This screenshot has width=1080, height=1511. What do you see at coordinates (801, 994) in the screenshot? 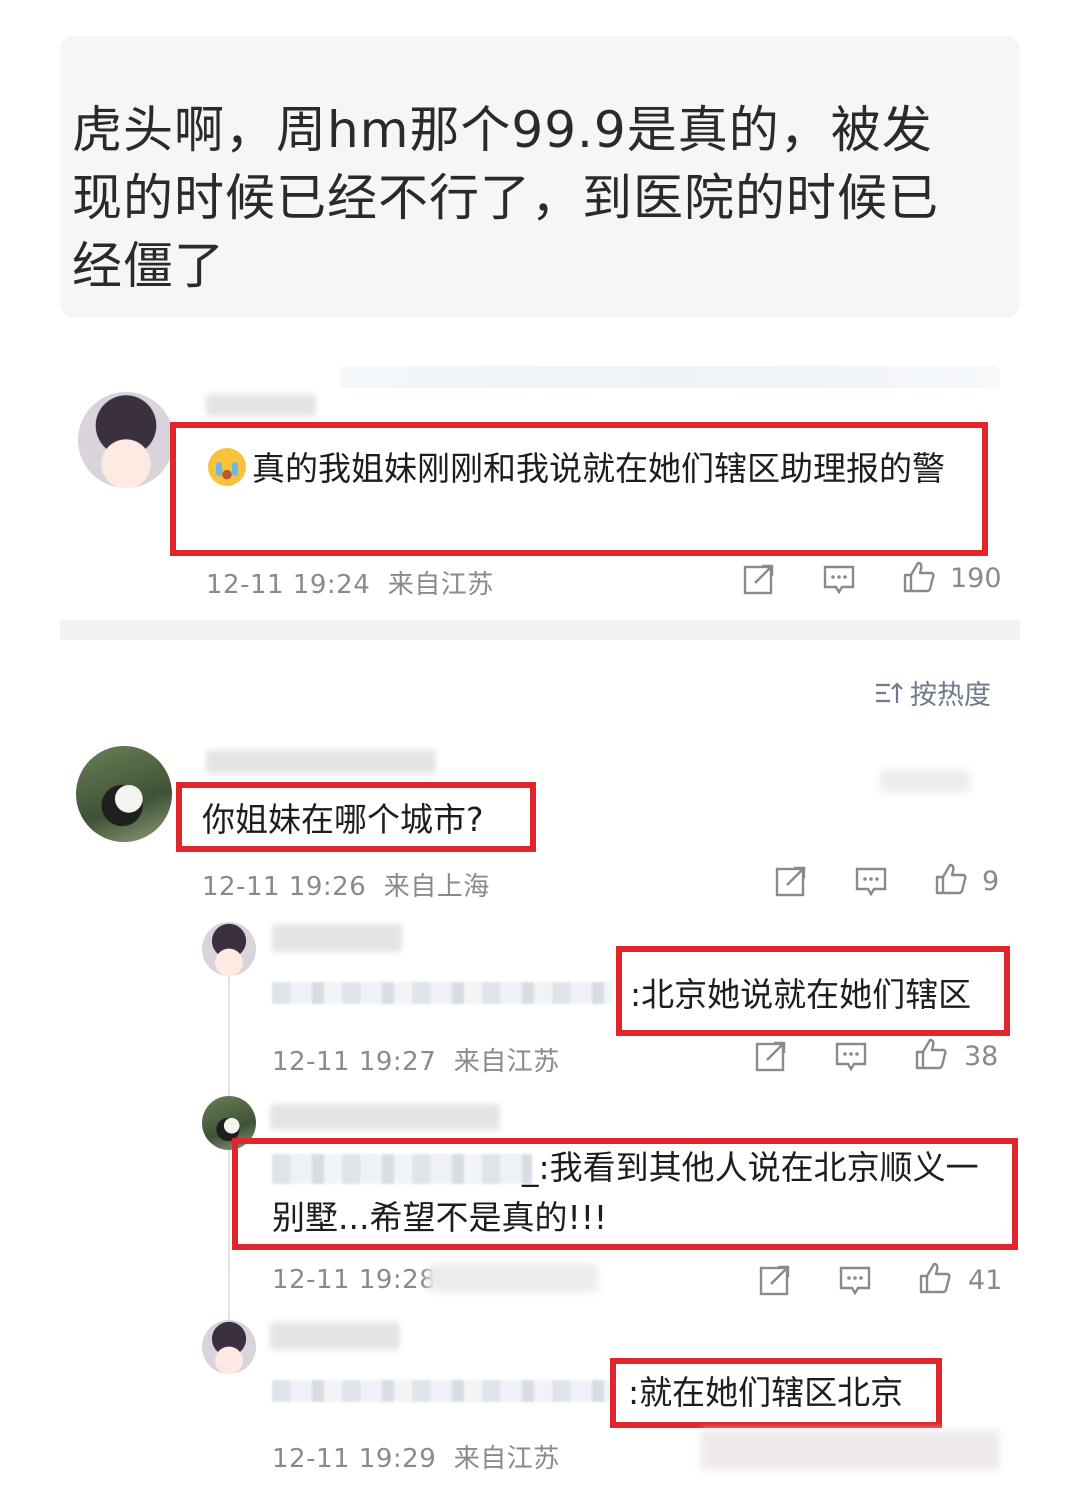
I see `comment-text: :北京她说就在她们辖区` at bounding box center [801, 994].